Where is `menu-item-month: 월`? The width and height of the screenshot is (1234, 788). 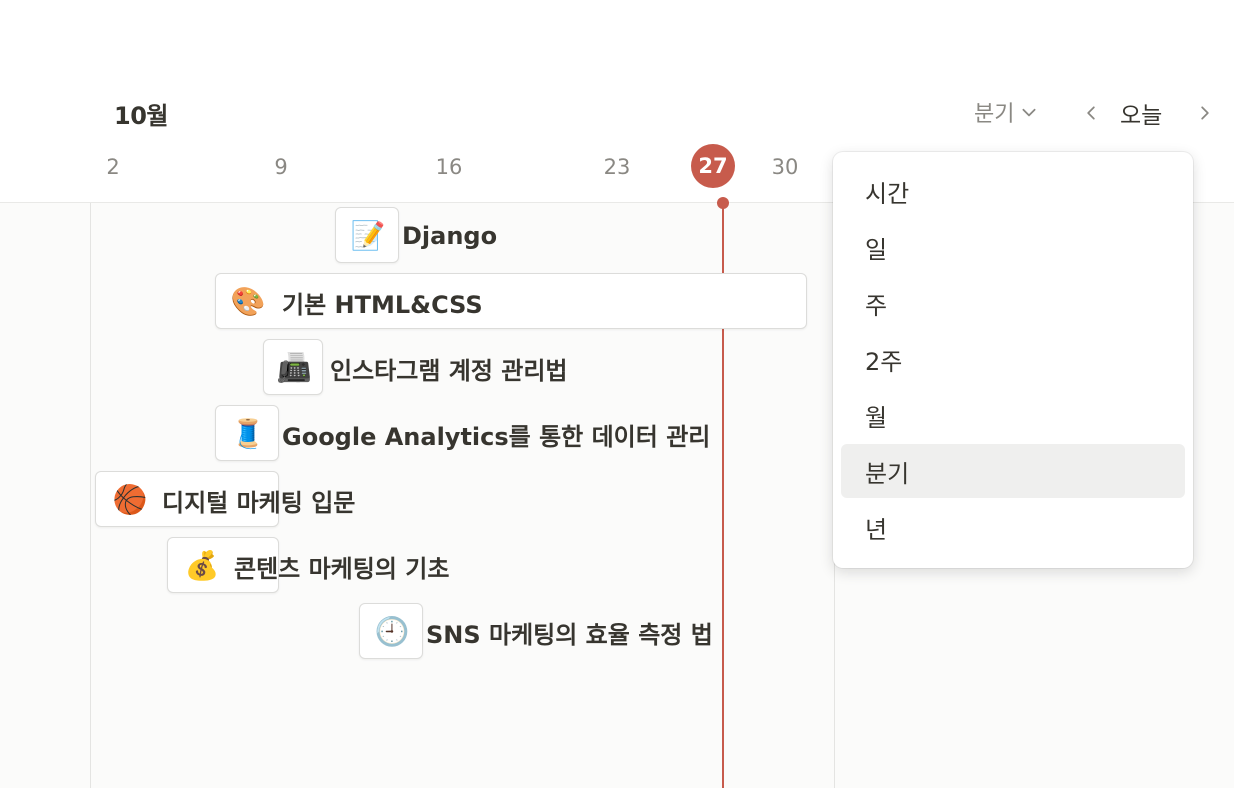 menu-item-month: 월 is located at coordinates (1013, 415).